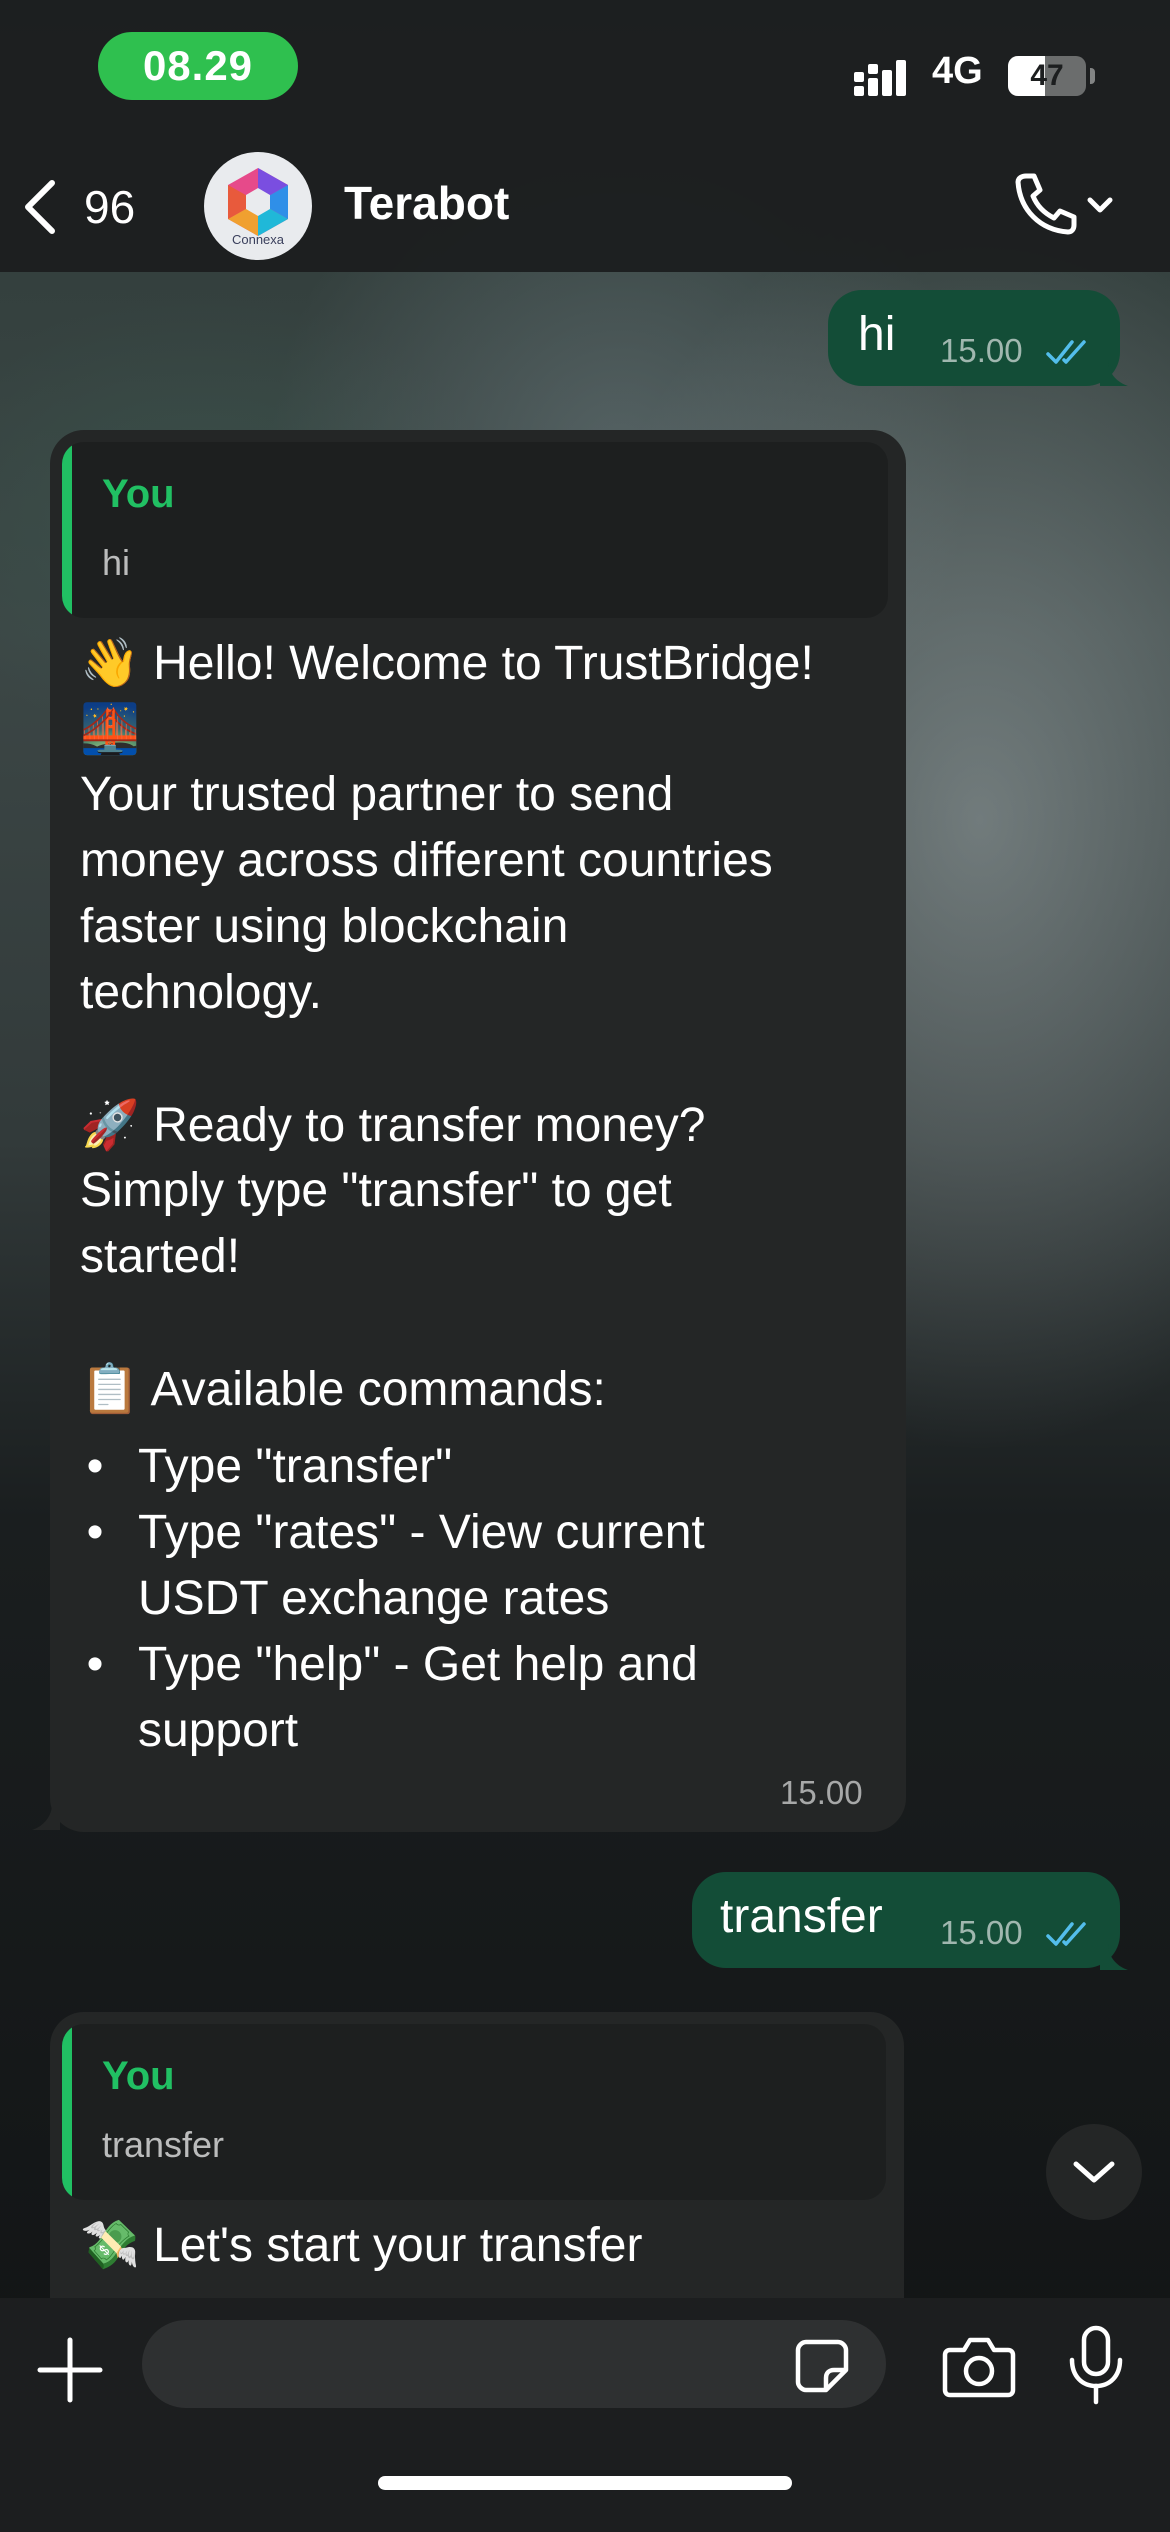 The image size is (1170, 2532). I want to click on bridge-emoji-icon: 🌉, so click(110, 729).